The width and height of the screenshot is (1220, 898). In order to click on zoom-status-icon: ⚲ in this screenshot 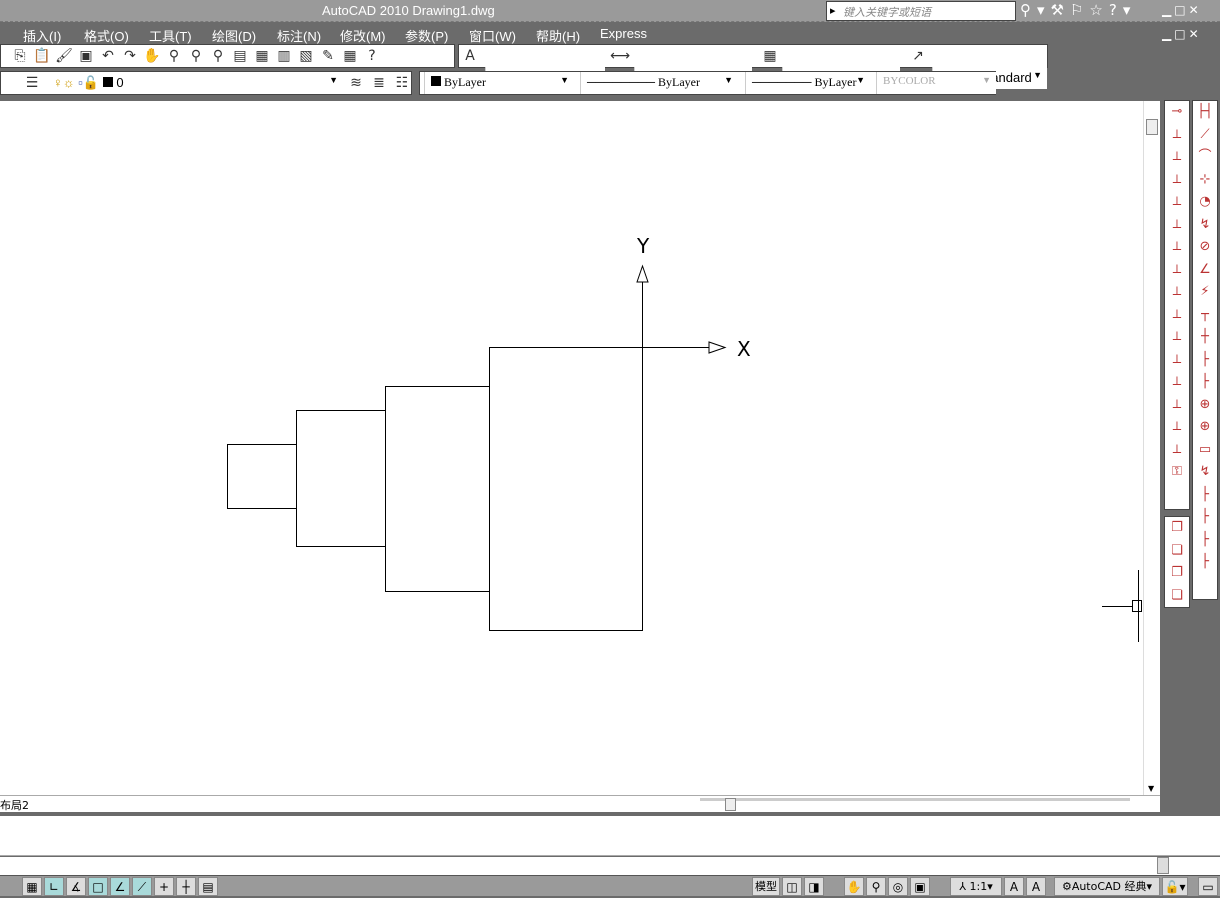, I will do `click(876, 886)`.